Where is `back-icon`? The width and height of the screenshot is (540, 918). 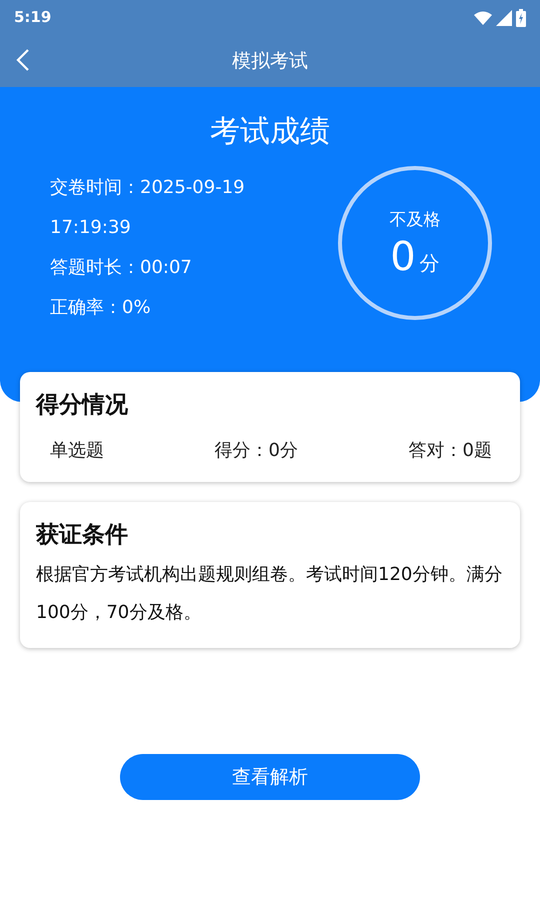
back-icon is located at coordinates (23, 60).